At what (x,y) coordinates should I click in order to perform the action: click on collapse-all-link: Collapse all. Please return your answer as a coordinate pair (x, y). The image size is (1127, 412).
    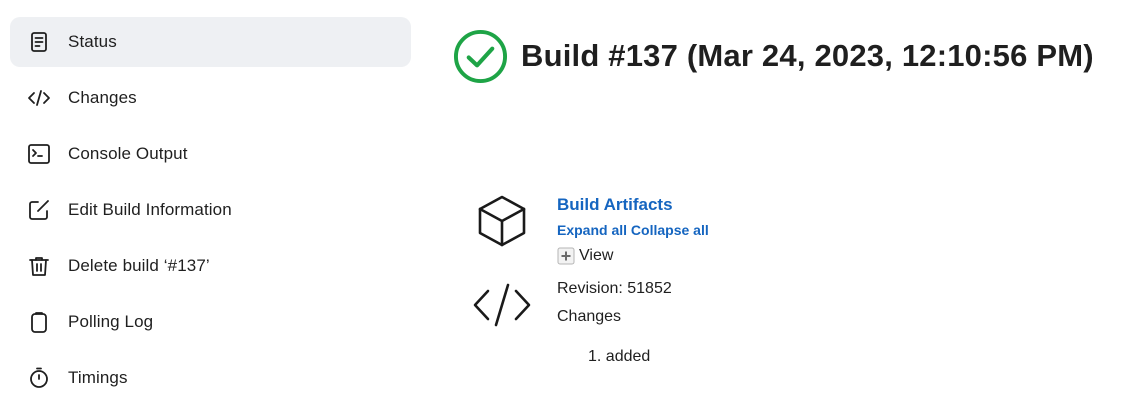
    Looking at the image, I should click on (670, 230).